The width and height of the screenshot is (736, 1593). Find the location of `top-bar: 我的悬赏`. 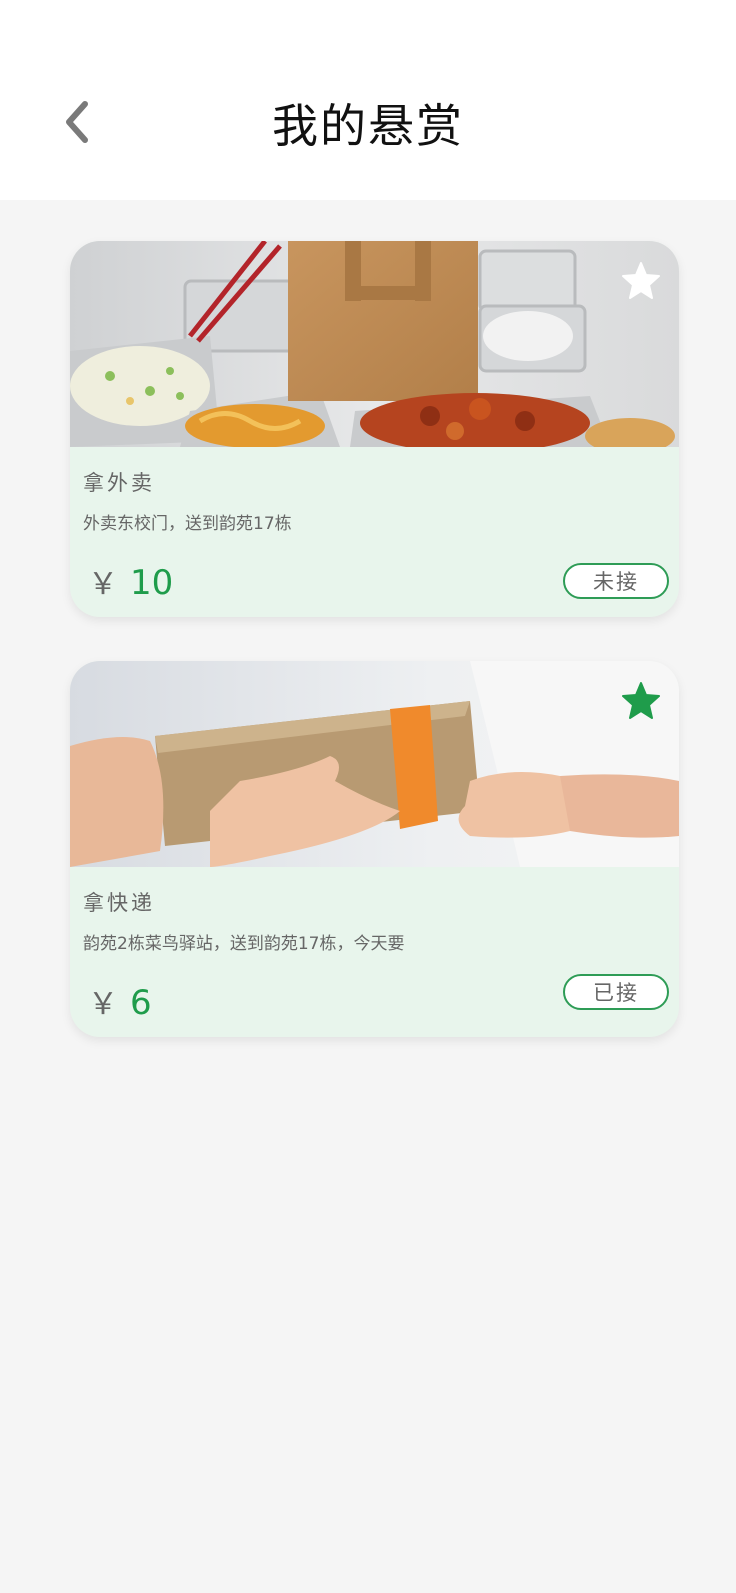

top-bar: 我的悬赏 is located at coordinates (368, 100).